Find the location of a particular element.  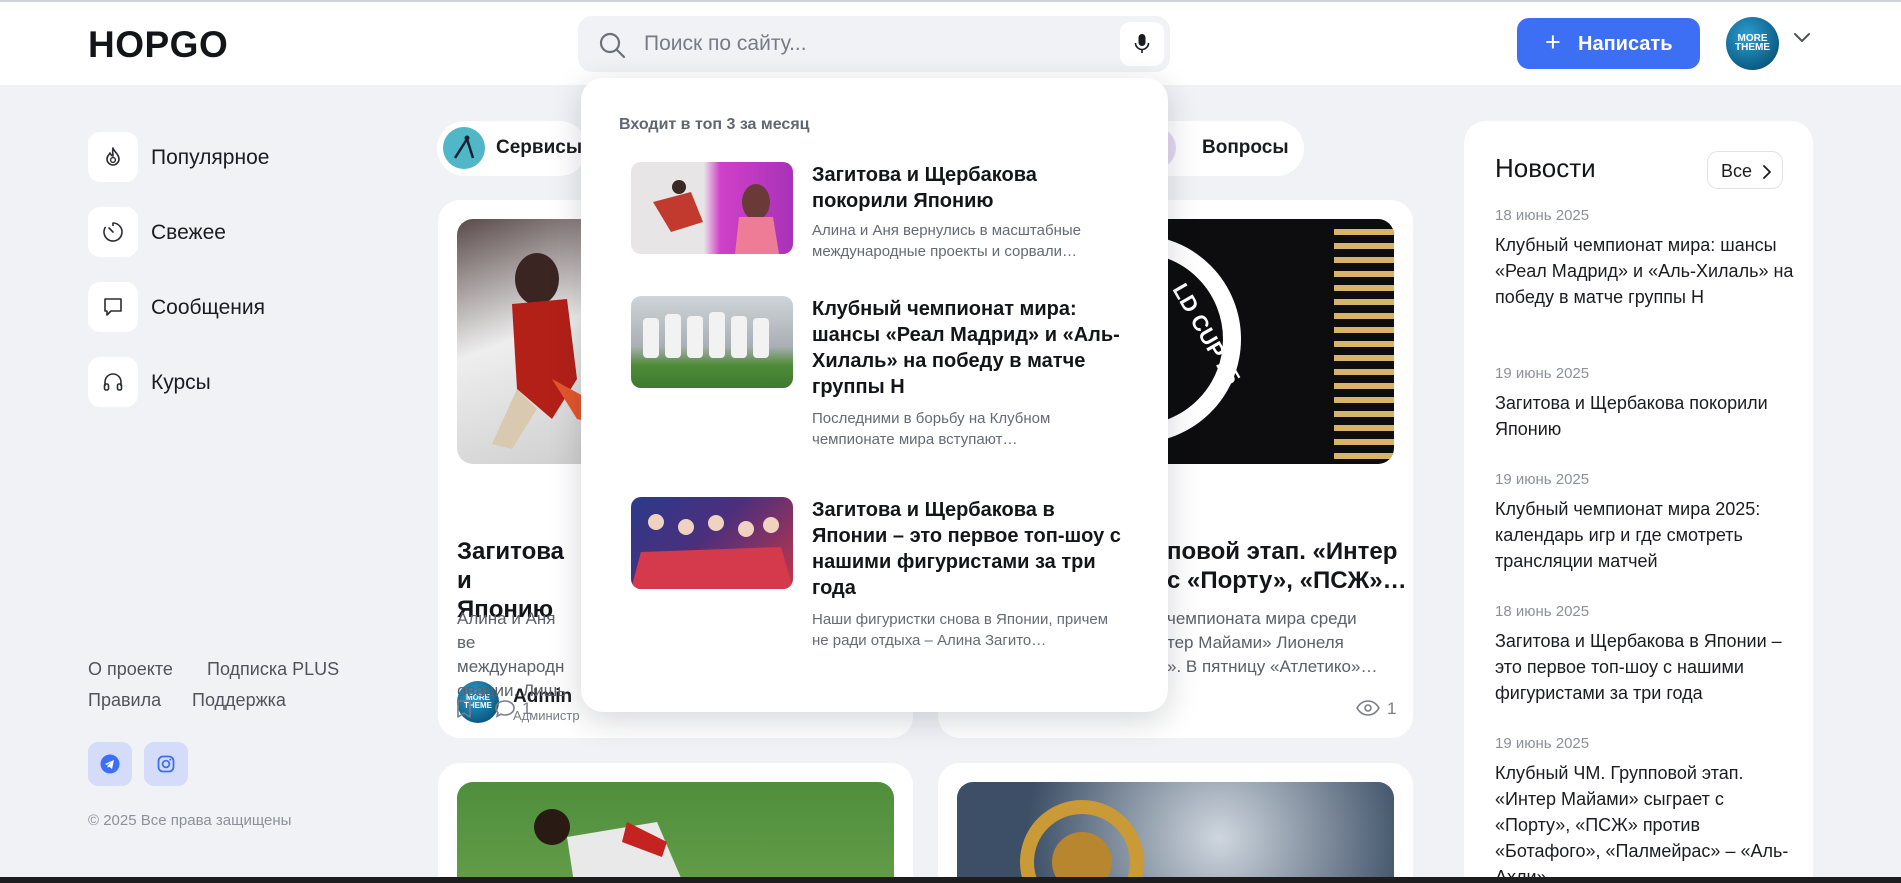

instagram-icon is located at coordinates (166, 764).